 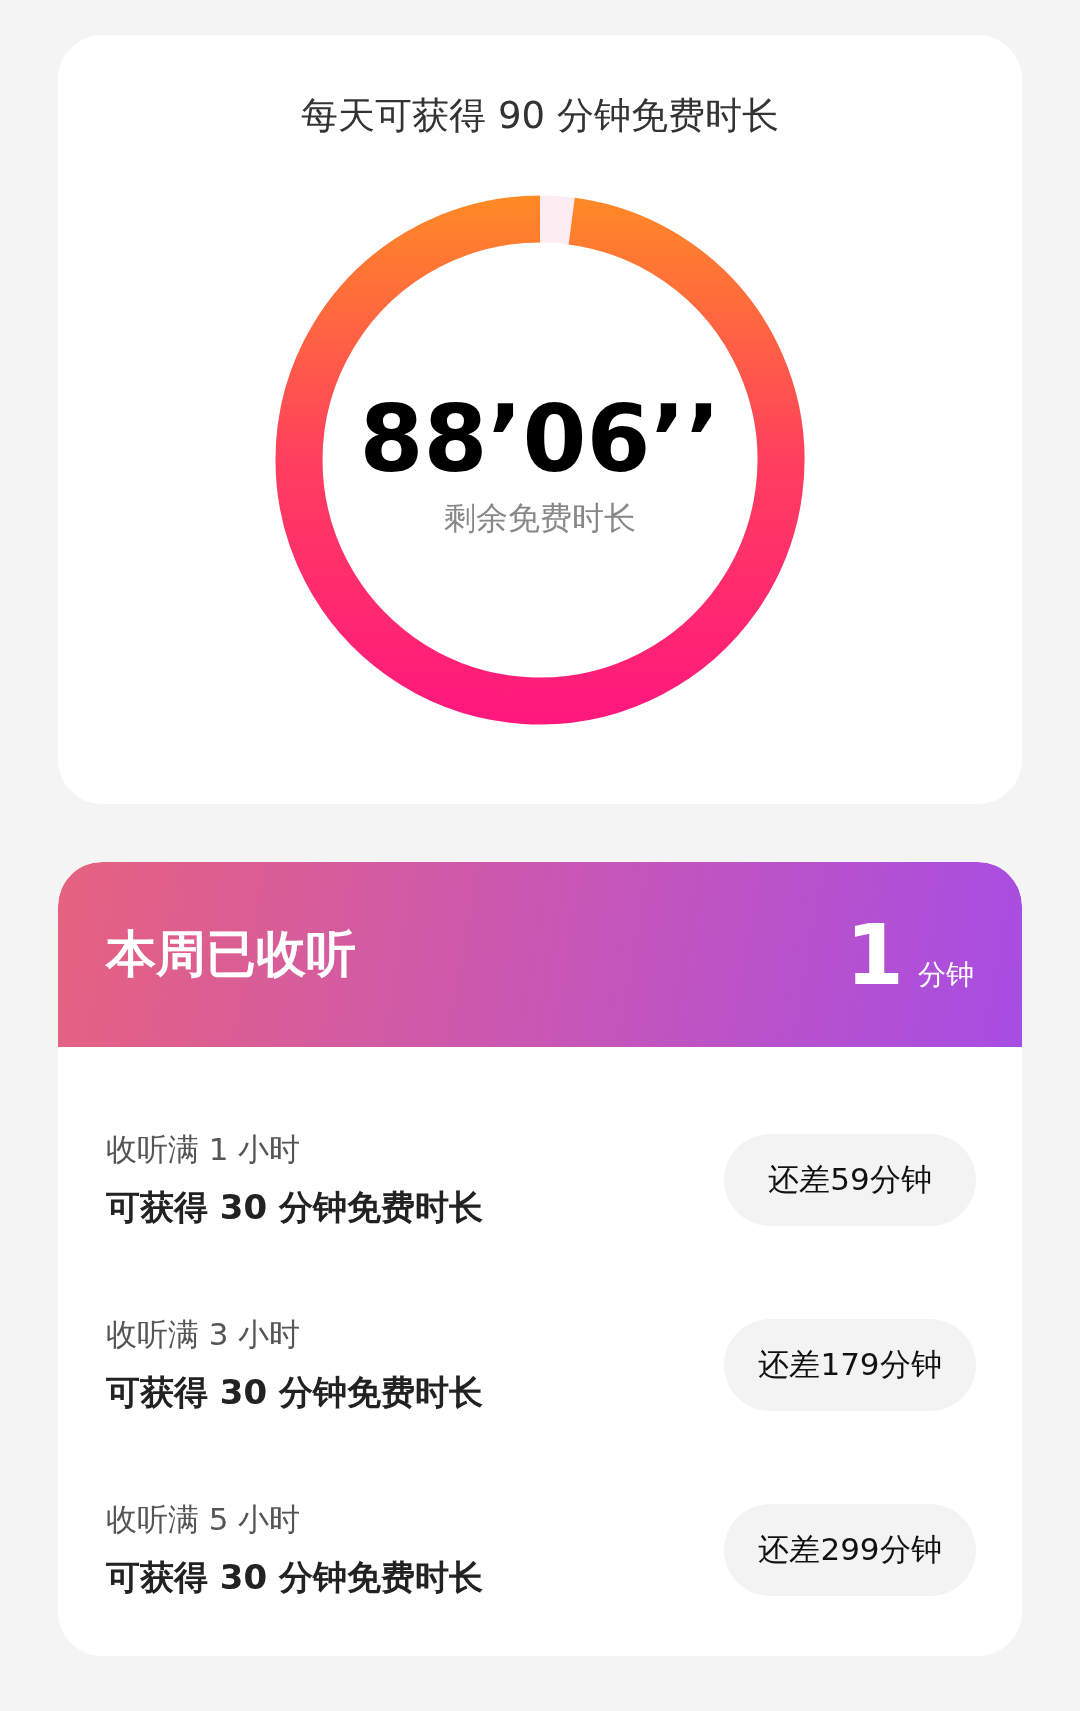 What do you see at coordinates (540, 440) in the screenshot?
I see `remaining-time: 88’06’’` at bounding box center [540, 440].